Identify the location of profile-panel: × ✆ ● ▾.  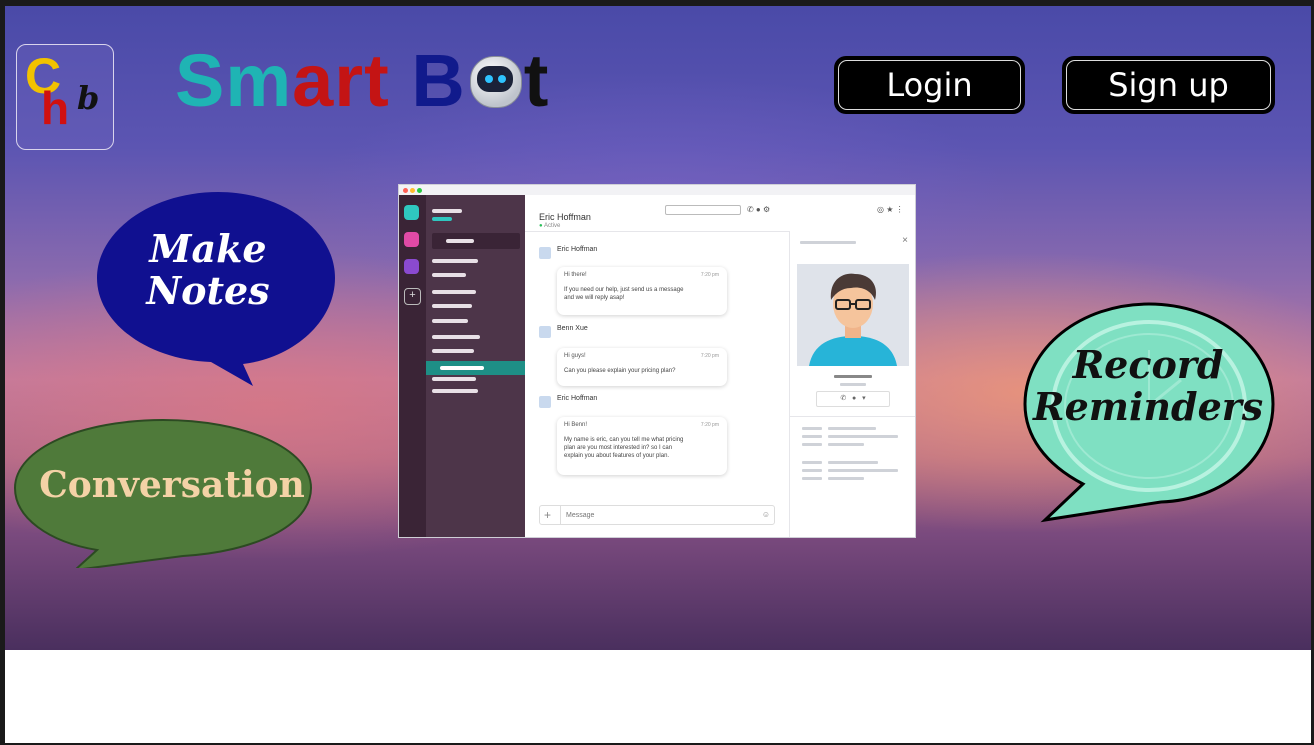
(852, 384).